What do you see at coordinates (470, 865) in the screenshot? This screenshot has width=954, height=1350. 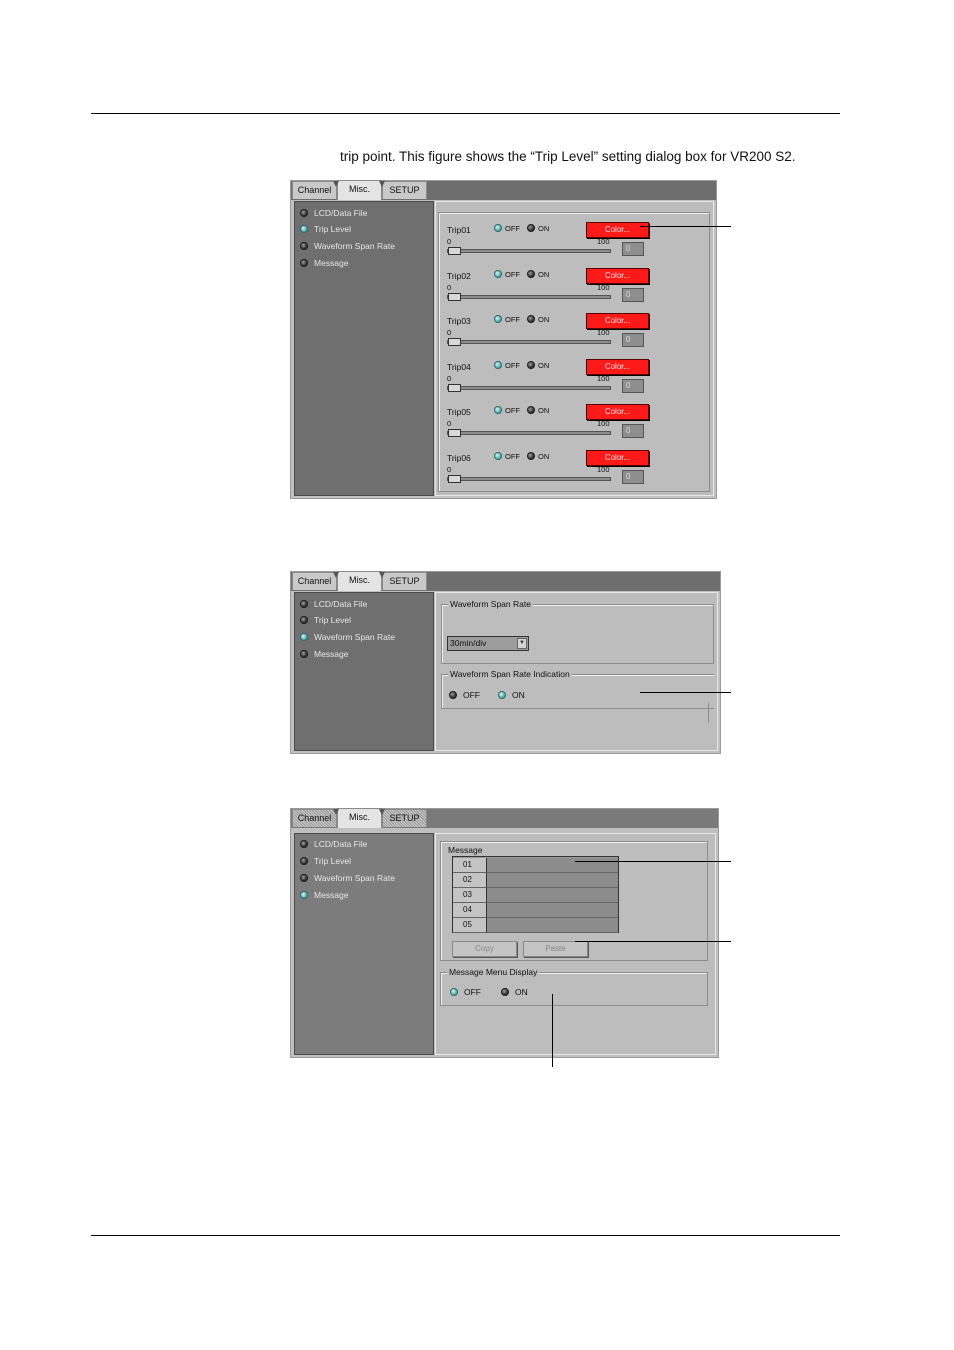 I see `message-row-number: 01` at bounding box center [470, 865].